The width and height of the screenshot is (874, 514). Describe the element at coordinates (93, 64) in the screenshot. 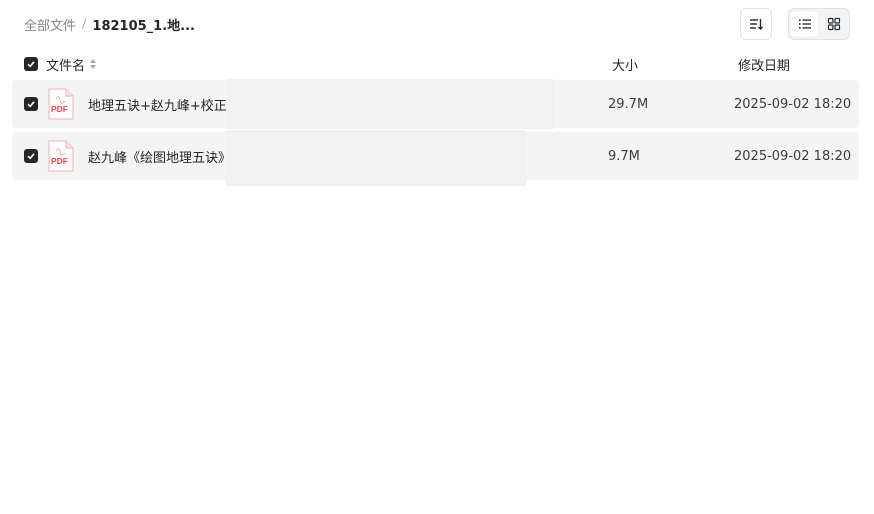

I see `sort-toggle-icon` at that location.